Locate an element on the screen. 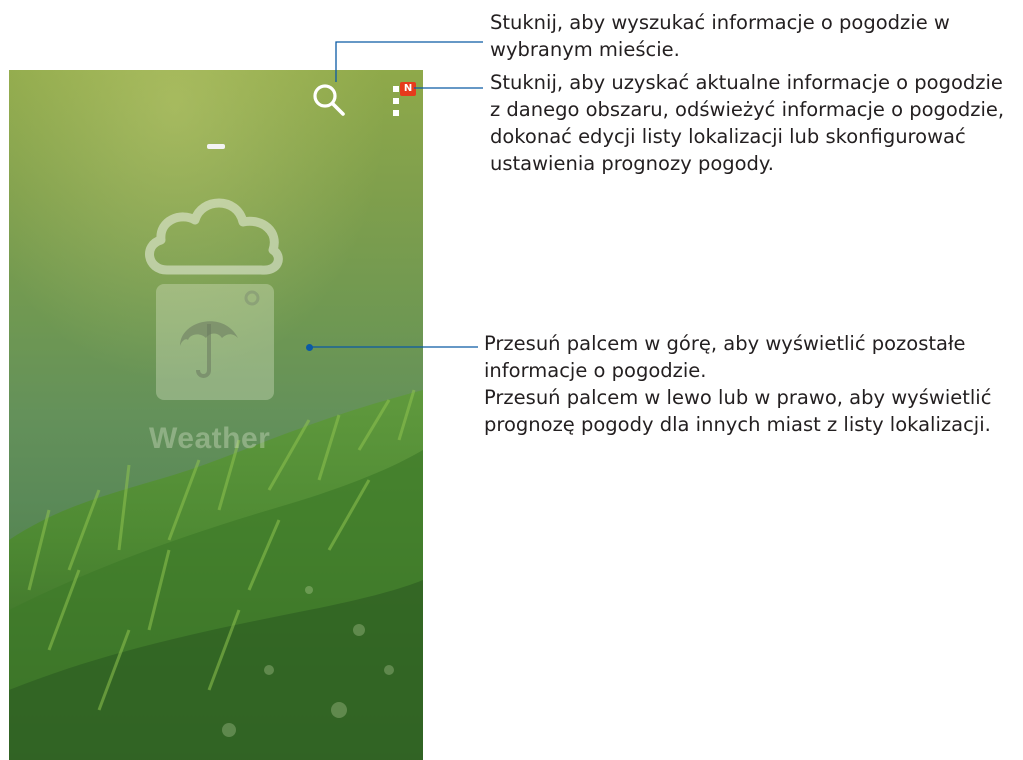  callout-line-search is located at coordinates (409, 61).